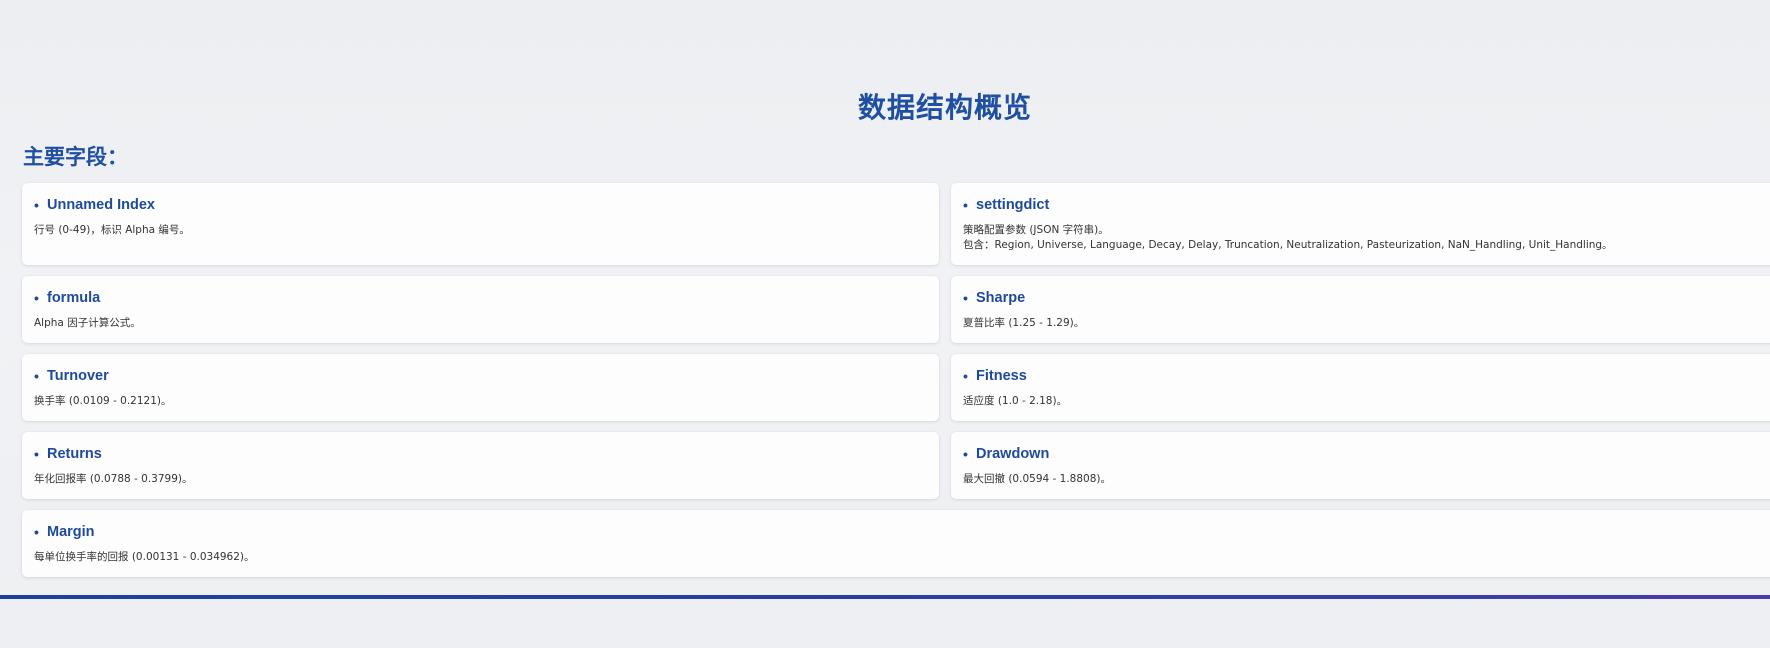 The width and height of the screenshot is (1770, 648). I want to click on field-card-title: • formula, so click(480, 298).